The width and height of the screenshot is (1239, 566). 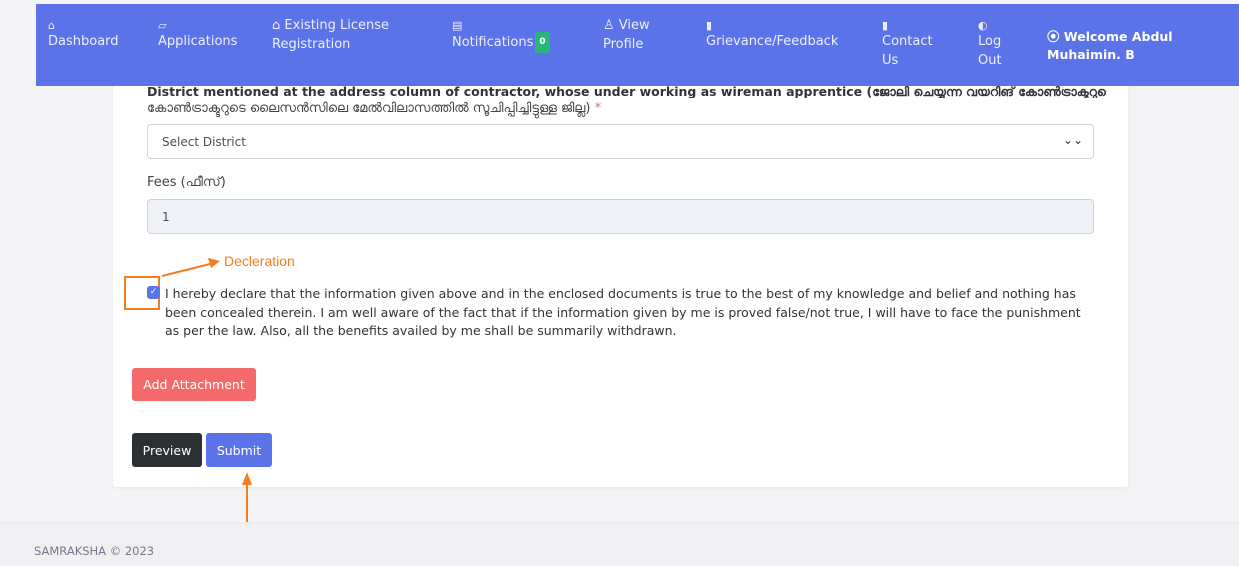 I want to click on nav-view-profile-text: ♙ View Profile, so click(x=638, y=35).